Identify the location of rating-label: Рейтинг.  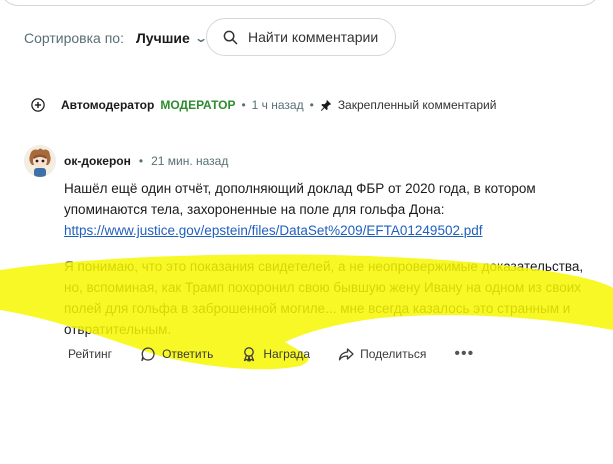
(90, 354).